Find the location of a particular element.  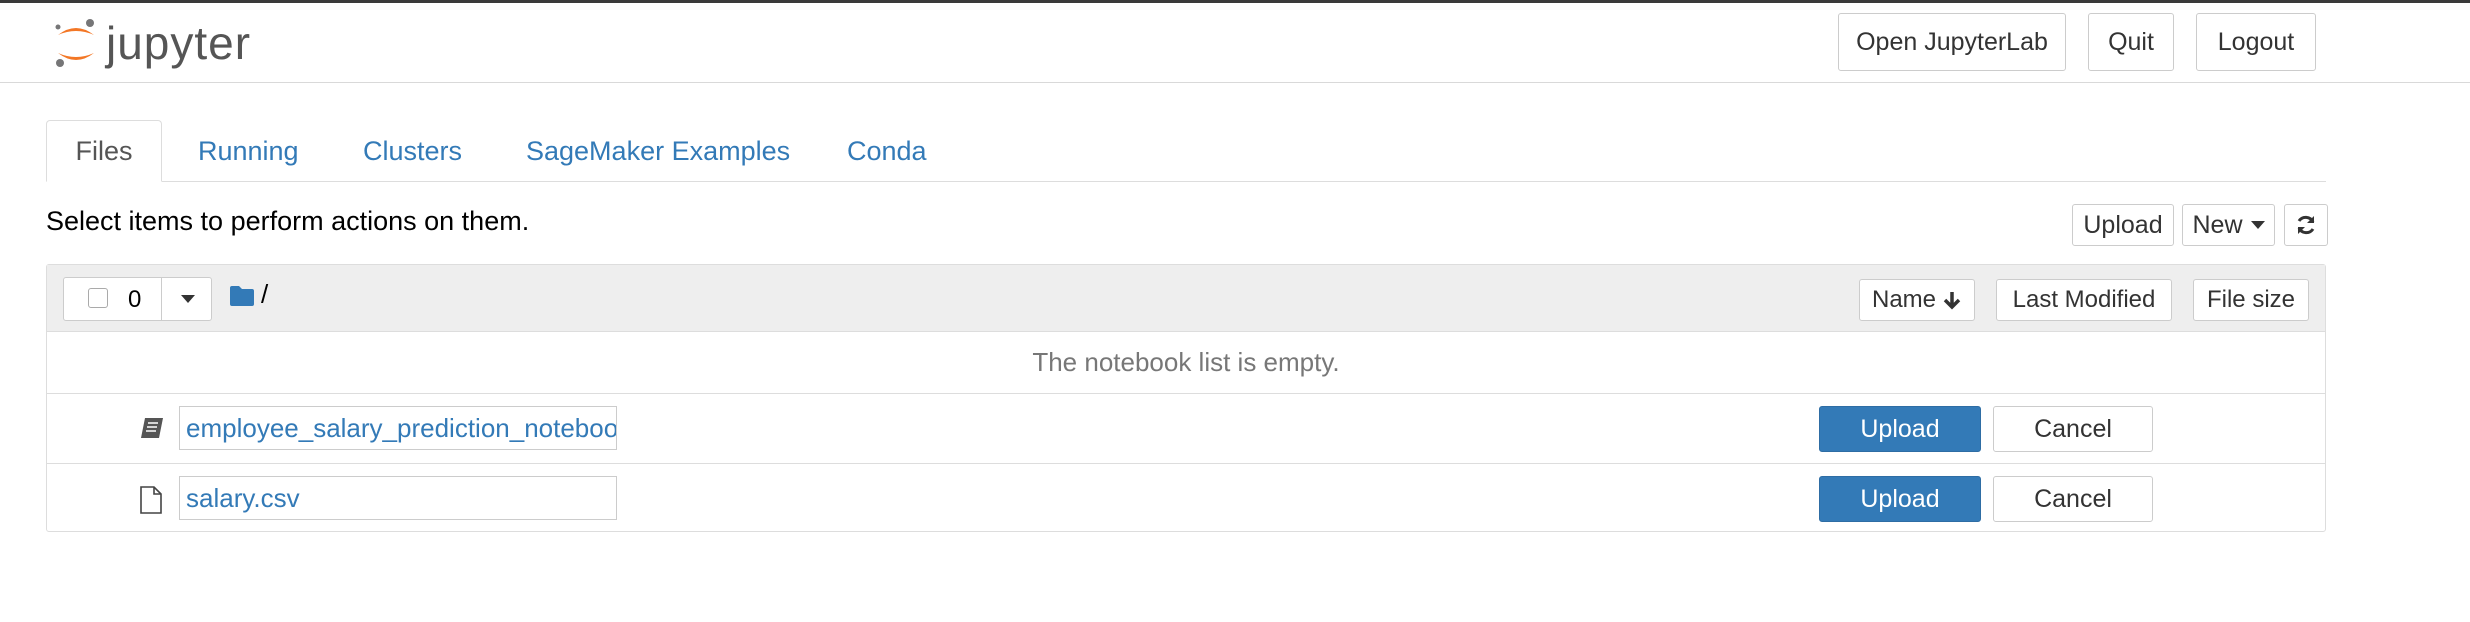

sort-name-button: Name is located at coordinates (1917, 300).